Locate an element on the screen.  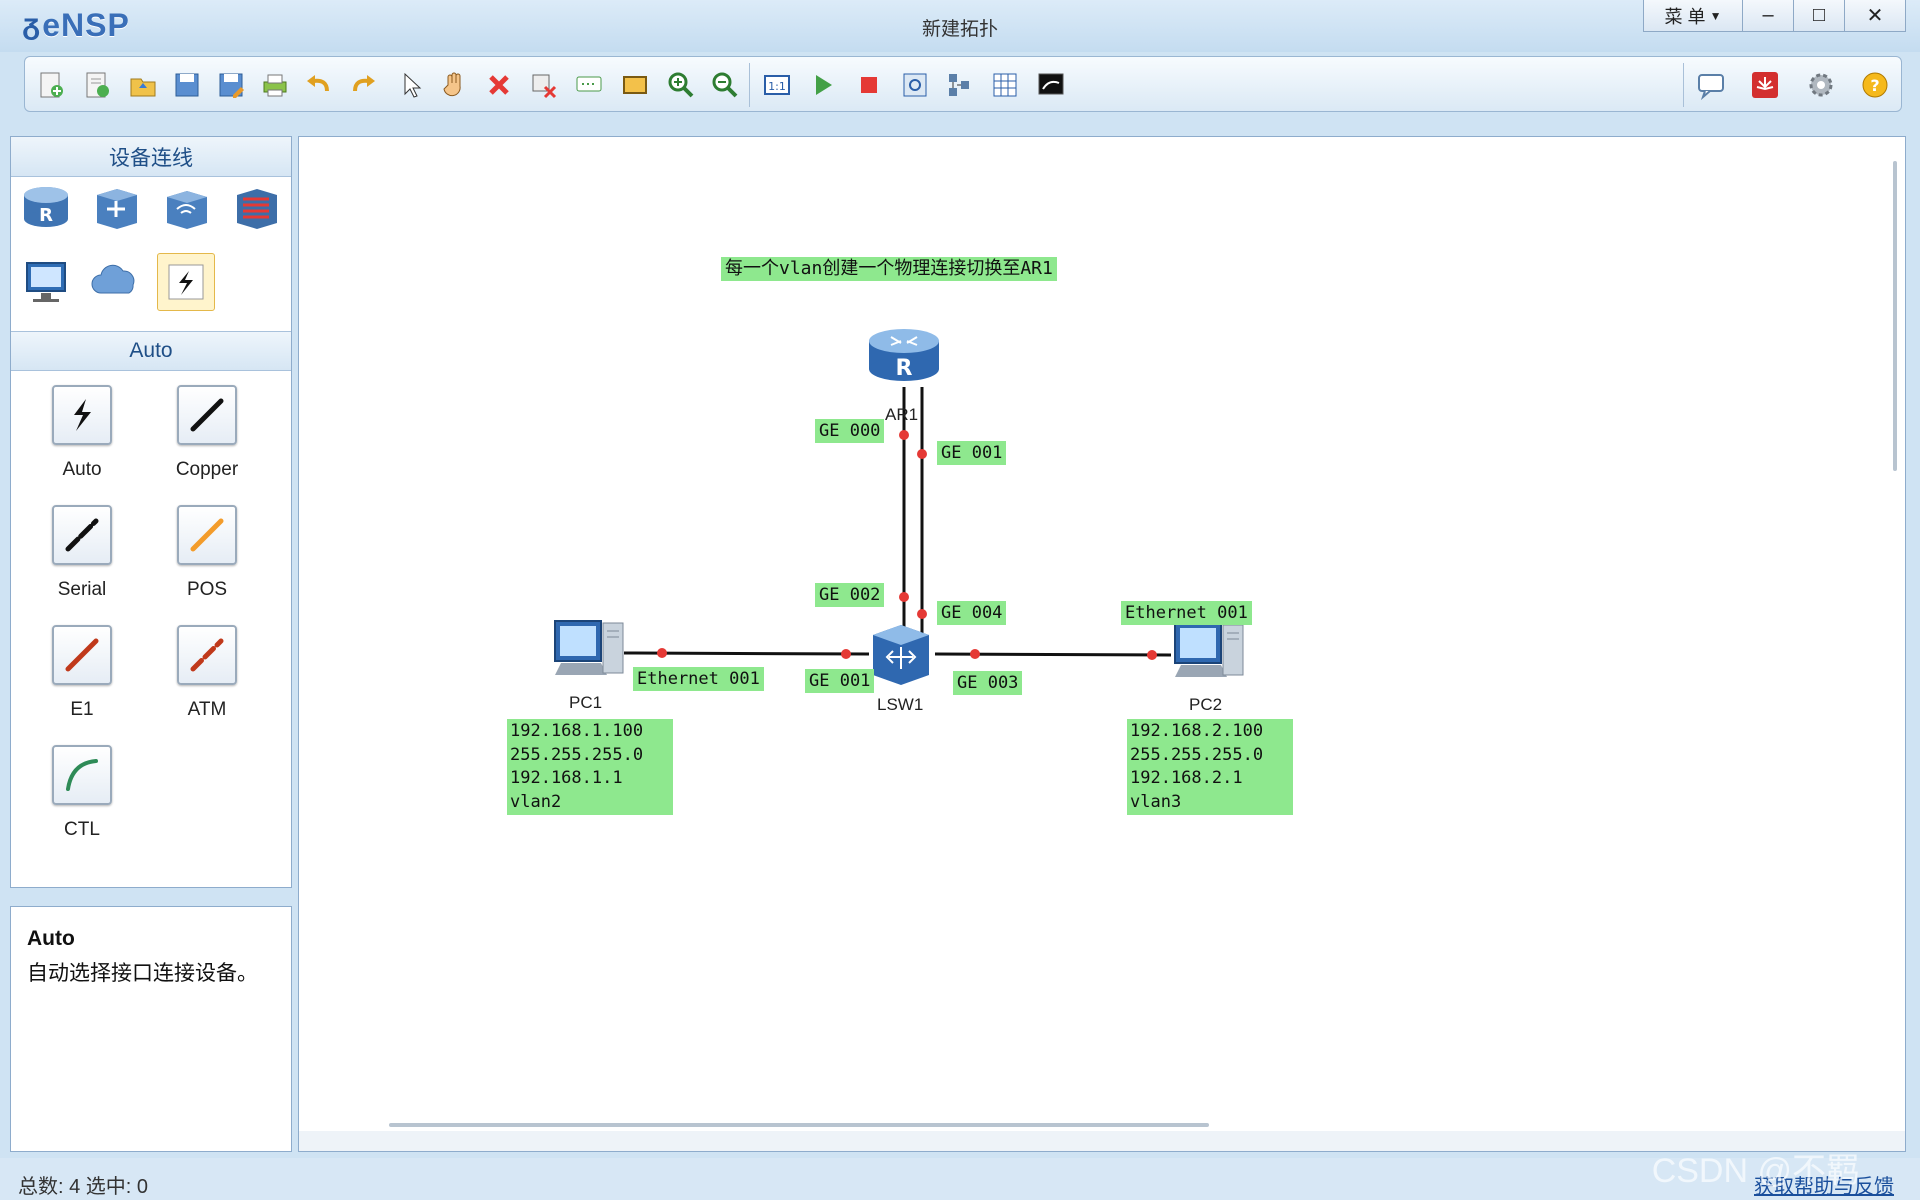
cable-e1: E1 is located at coordinates (82, 680).